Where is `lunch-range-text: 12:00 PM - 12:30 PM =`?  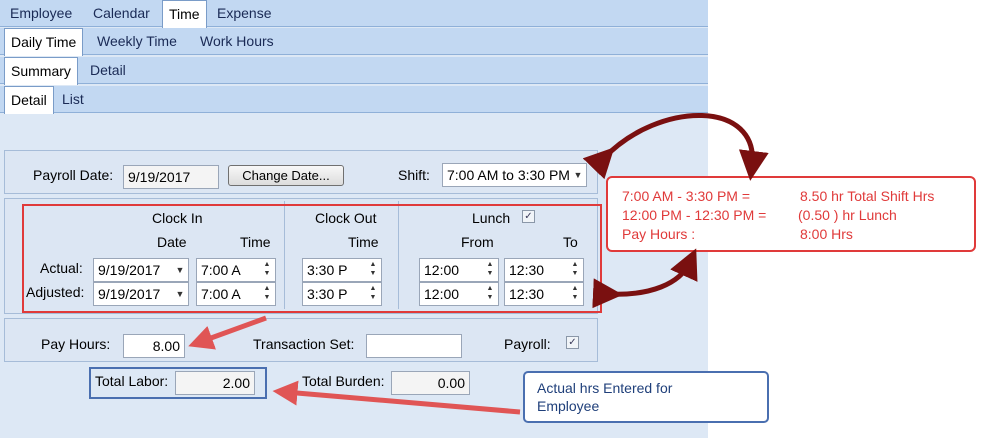 lunch-range-text: 12:00 PM - 12:30 PM = is located at coordinates (694, 215).